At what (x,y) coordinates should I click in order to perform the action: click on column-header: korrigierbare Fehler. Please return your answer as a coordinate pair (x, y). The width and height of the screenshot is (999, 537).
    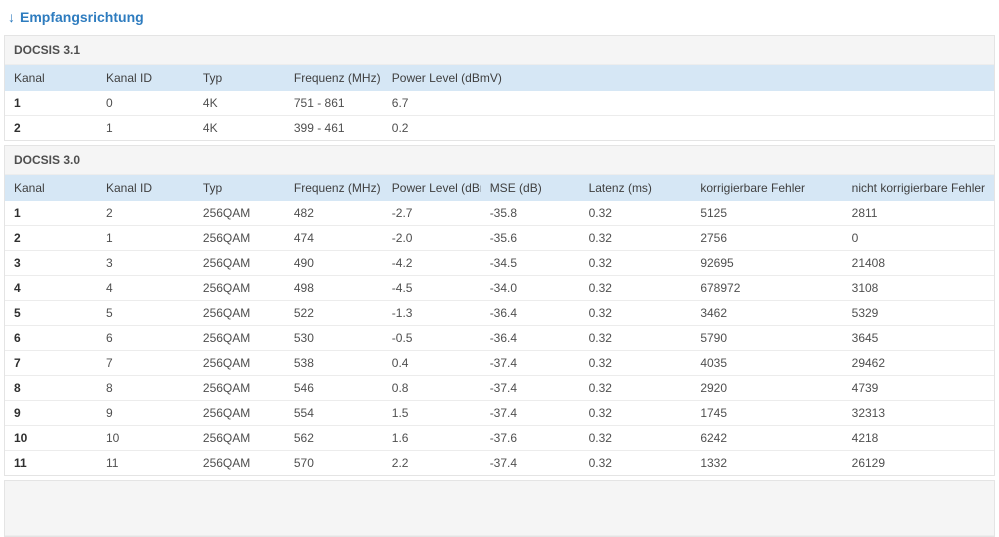
    Looking at the image, I should click on (767, 188).